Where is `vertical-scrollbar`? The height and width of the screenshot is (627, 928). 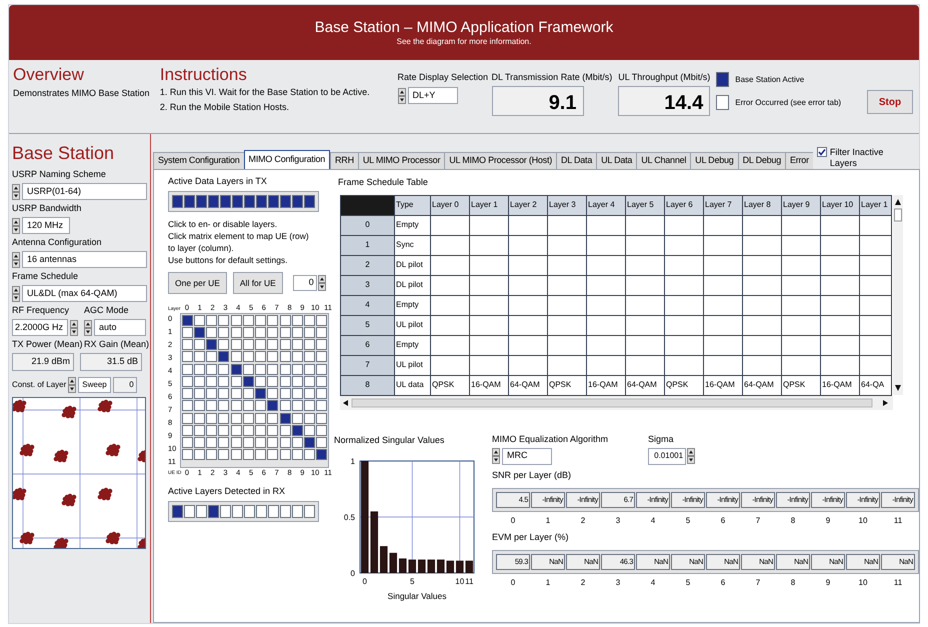 vertical-scrollbar is located at coordinates (898, 294).